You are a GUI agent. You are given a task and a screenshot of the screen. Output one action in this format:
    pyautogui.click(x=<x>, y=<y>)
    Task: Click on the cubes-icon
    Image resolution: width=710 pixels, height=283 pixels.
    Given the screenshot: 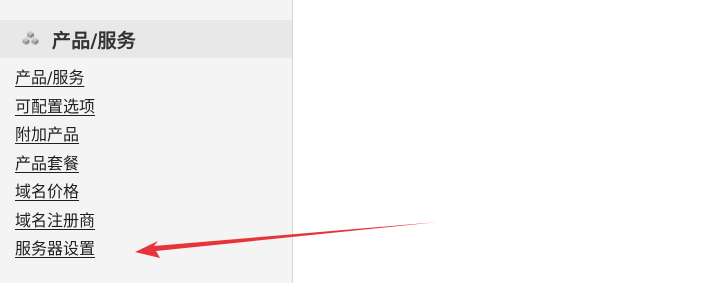 What is the action you would take?
    pyautogui.click(x=30, y=38)
    